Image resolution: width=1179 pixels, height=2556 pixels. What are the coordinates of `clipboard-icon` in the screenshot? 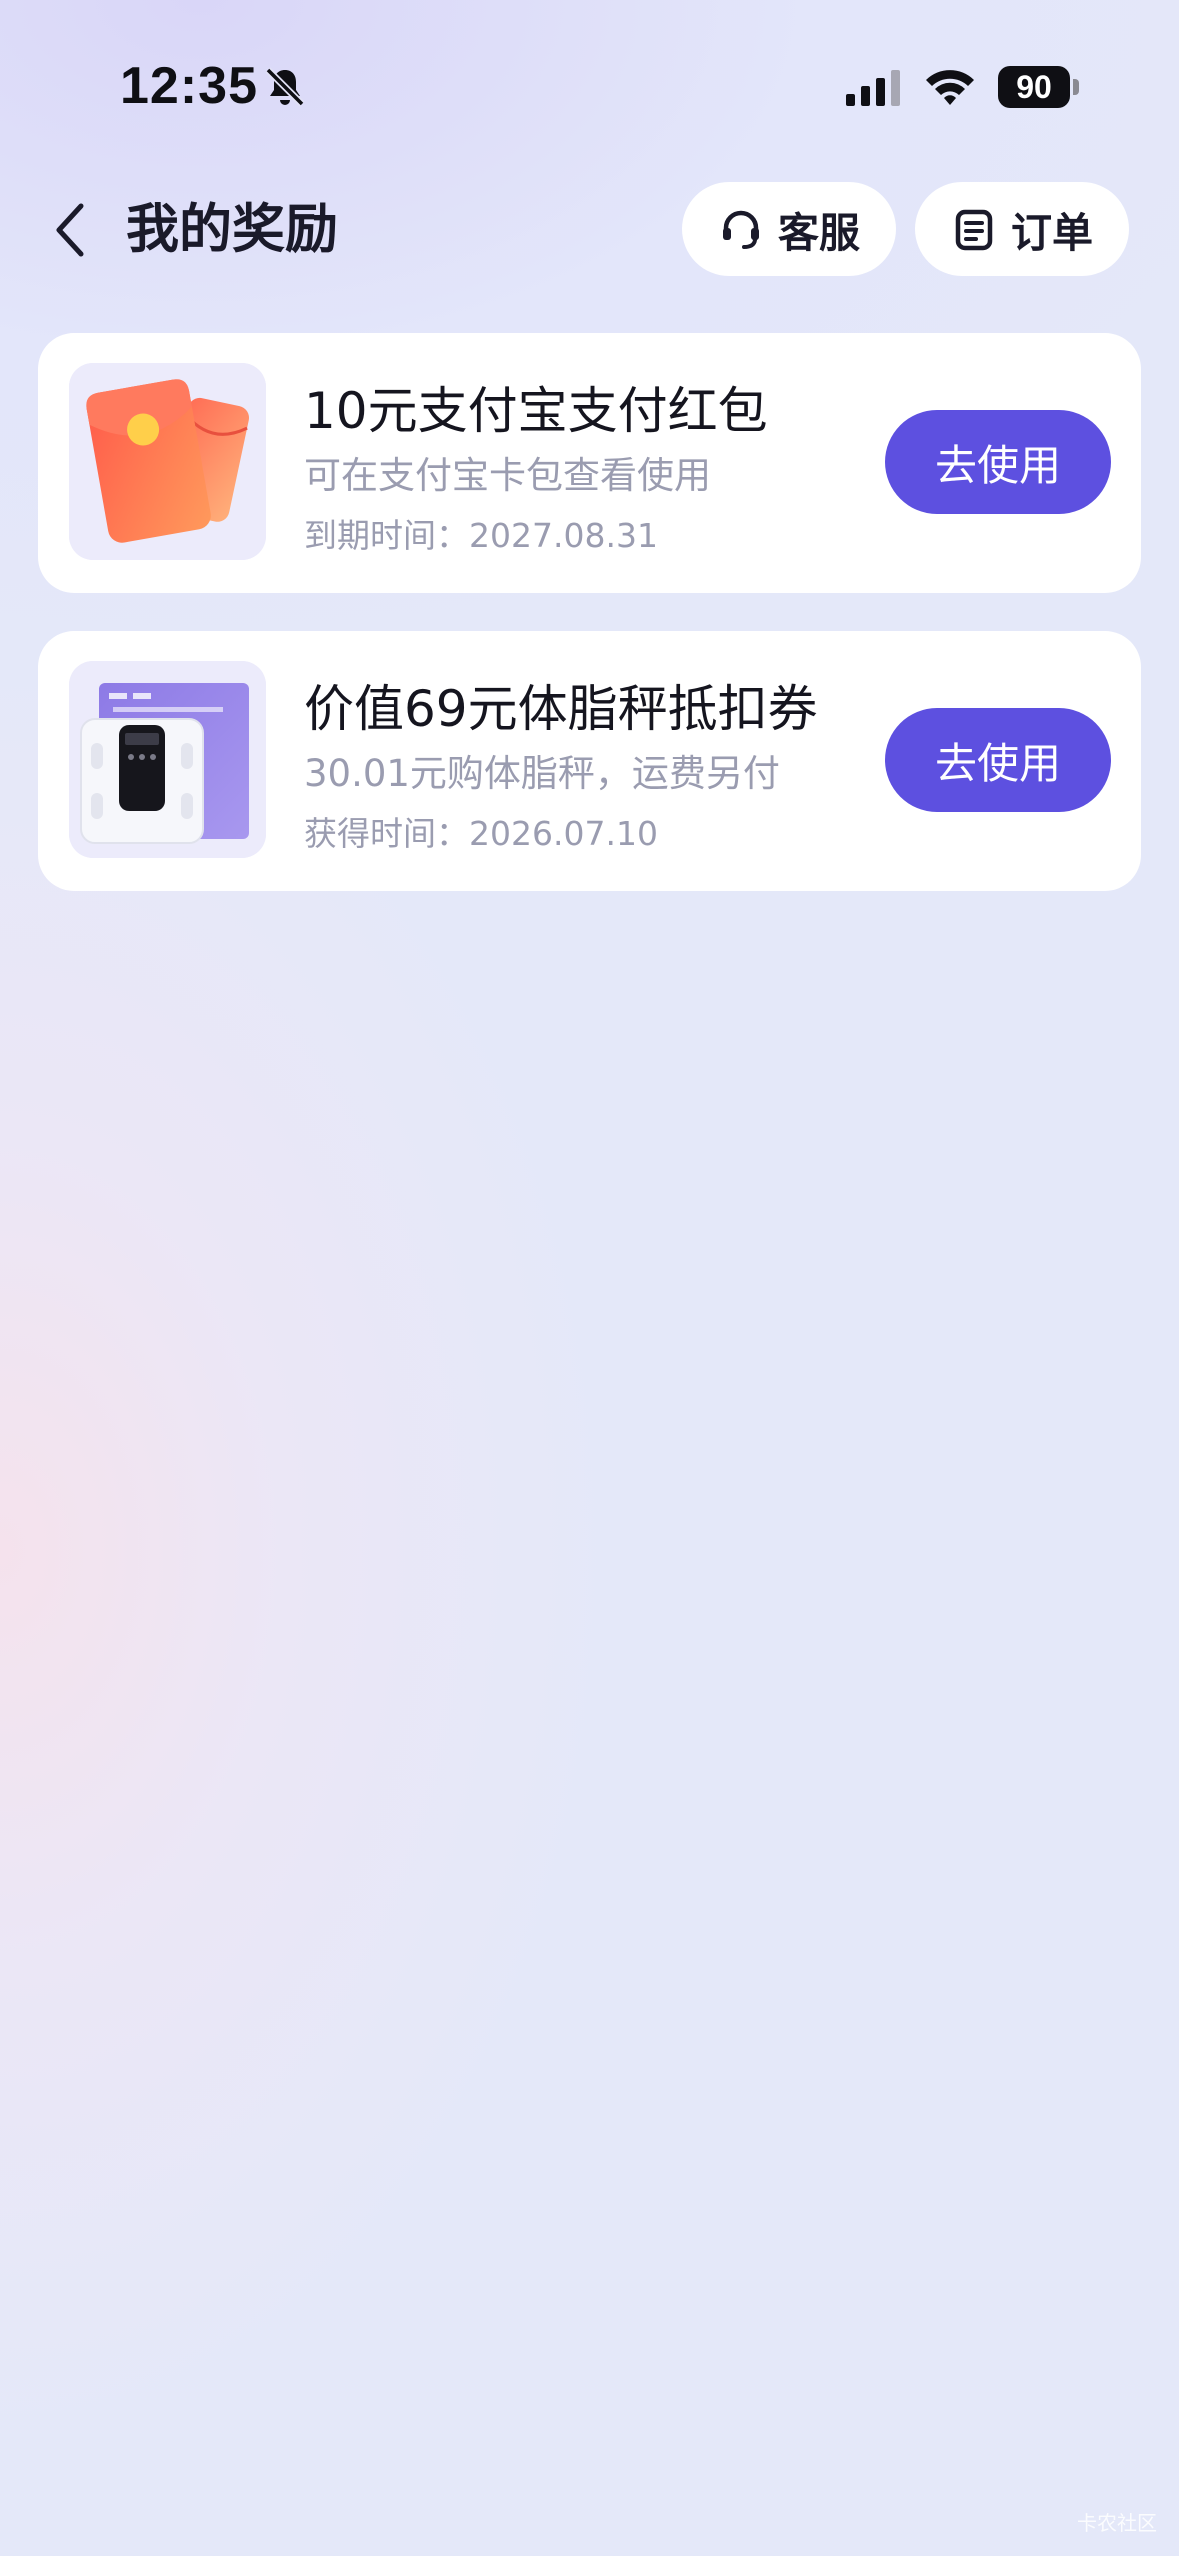 It's located at (974, 230).